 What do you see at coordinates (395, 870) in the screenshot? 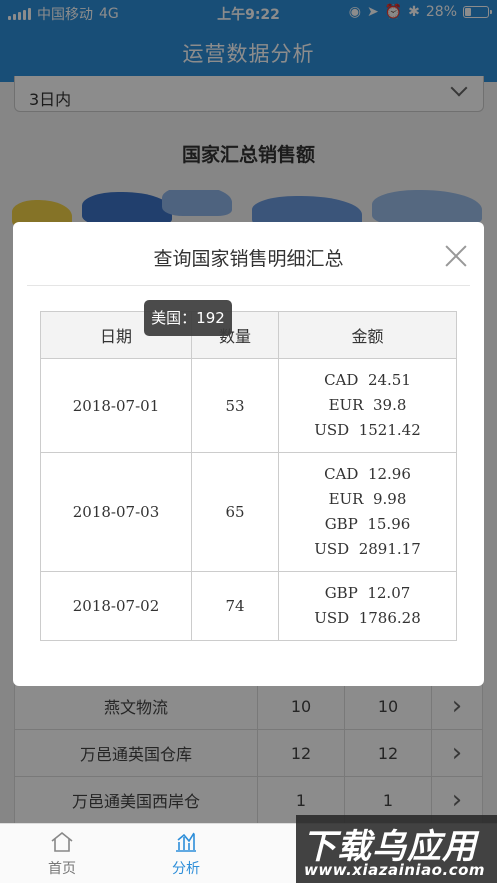
I see `watermark-url: www.xiazainiao.com` at bounding box center [395, 870].